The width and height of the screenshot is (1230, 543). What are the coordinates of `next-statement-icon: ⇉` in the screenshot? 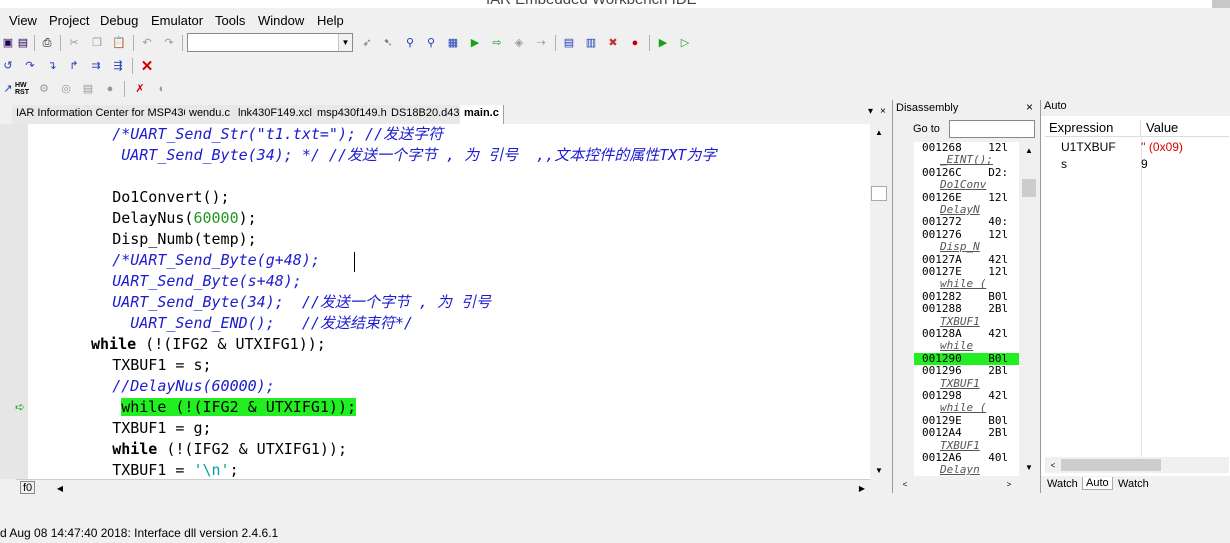 It's located at (96, 66).